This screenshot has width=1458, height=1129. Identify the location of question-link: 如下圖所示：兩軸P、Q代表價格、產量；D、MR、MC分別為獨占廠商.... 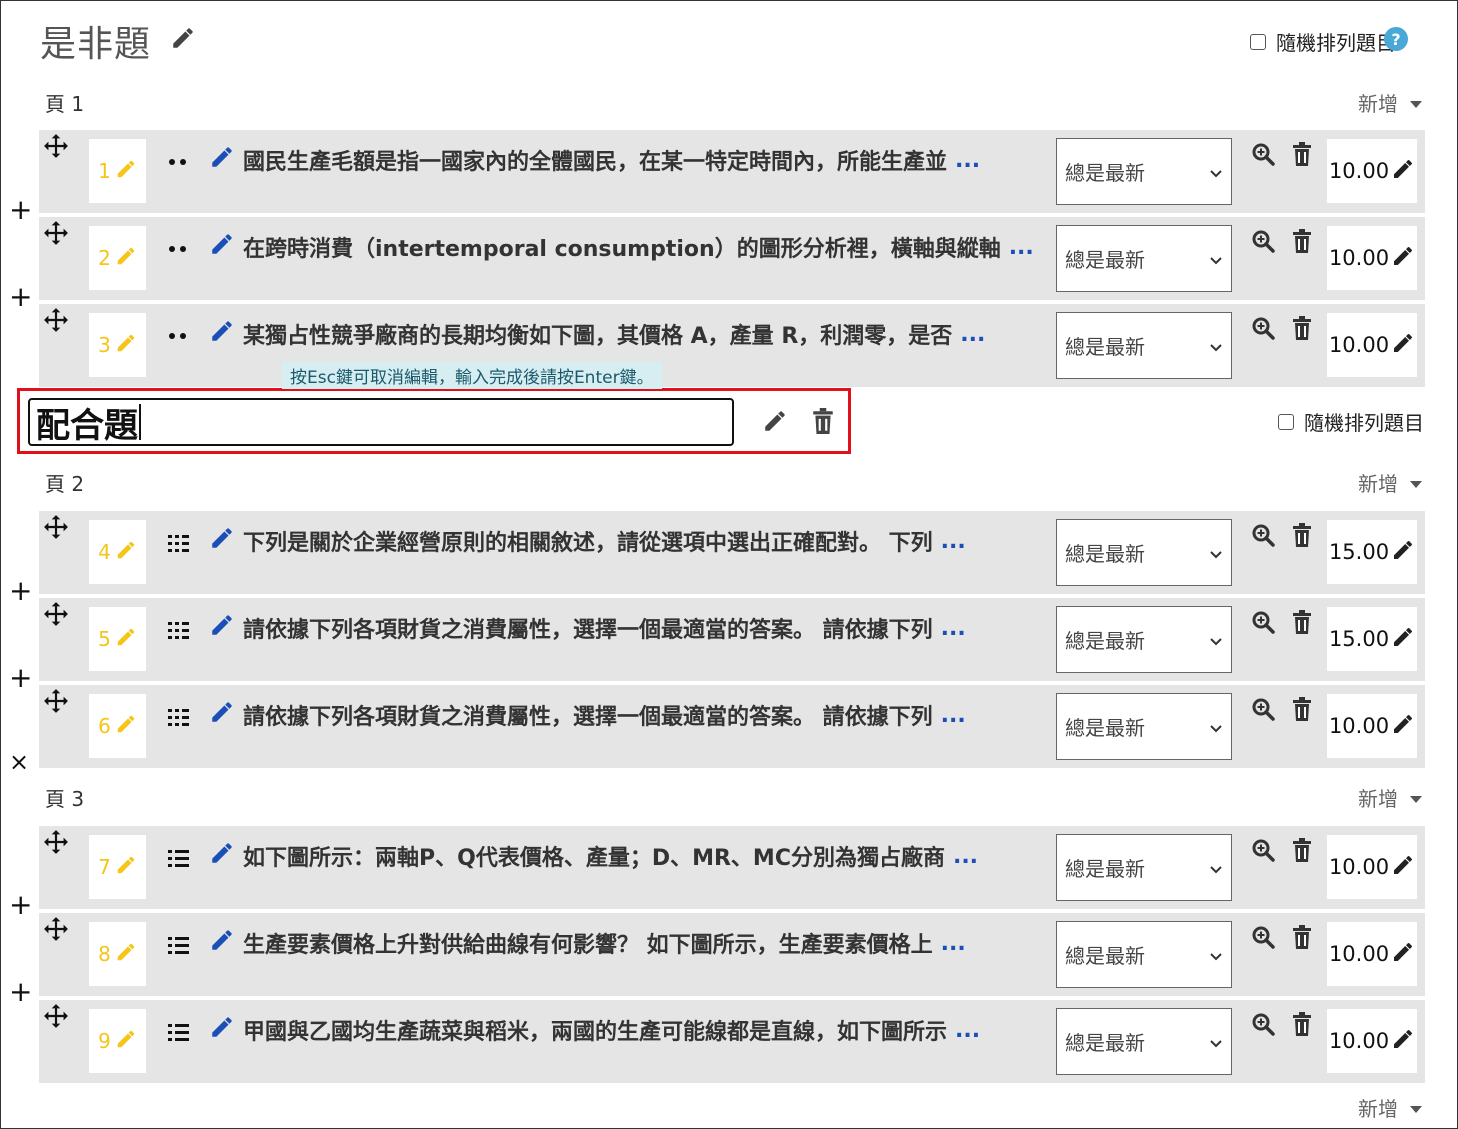
(629, 856).